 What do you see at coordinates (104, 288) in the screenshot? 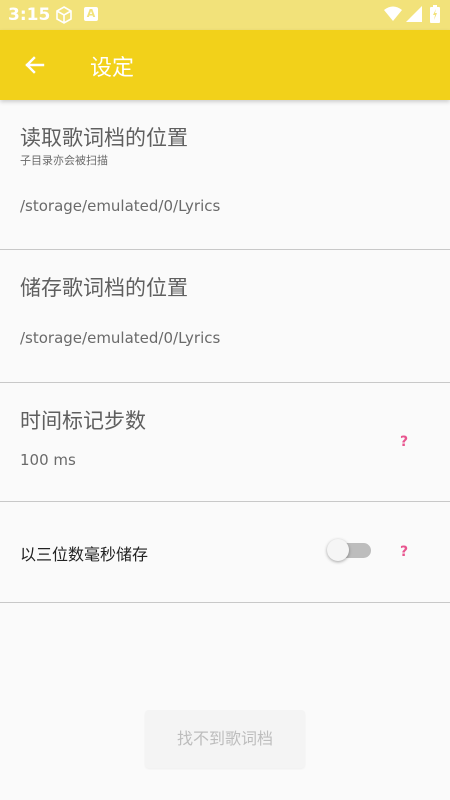
I see `save-location-title: 储存歌词档的位置` at bounding box center [104, 288].